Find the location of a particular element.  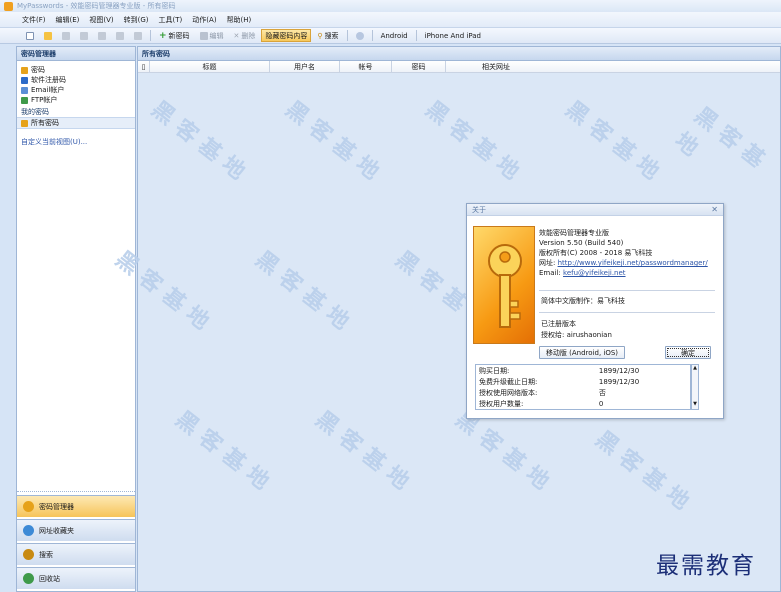

registration-info: 已注册版本 授权给: airushaonian is located at coordinates (576, 330).